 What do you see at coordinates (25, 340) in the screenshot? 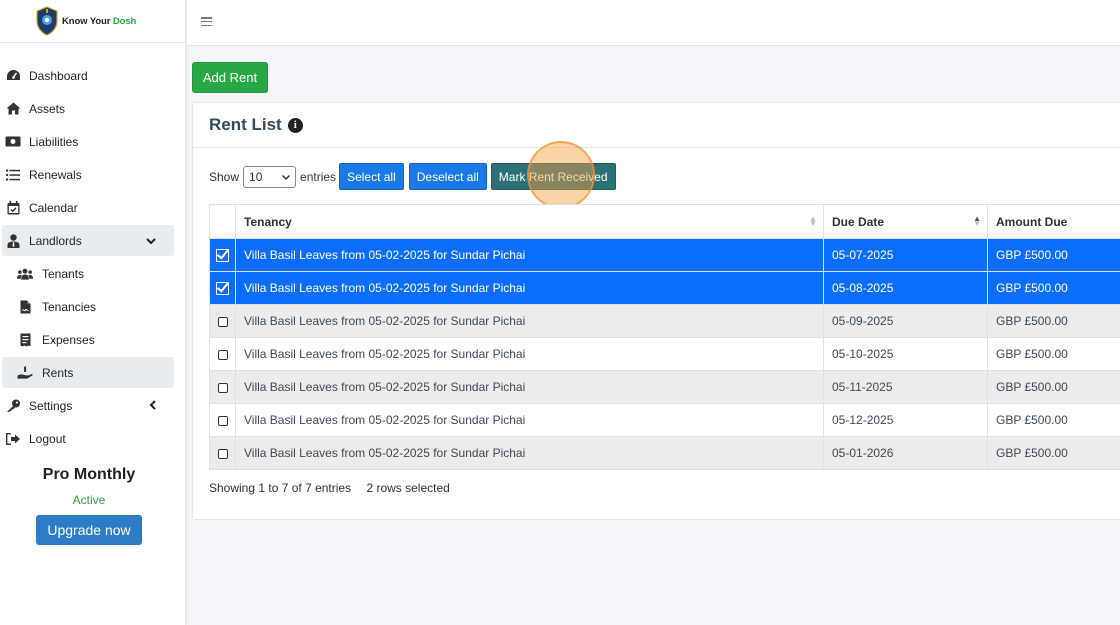
I see `receipt-icon` at bounding box center [25, 340].